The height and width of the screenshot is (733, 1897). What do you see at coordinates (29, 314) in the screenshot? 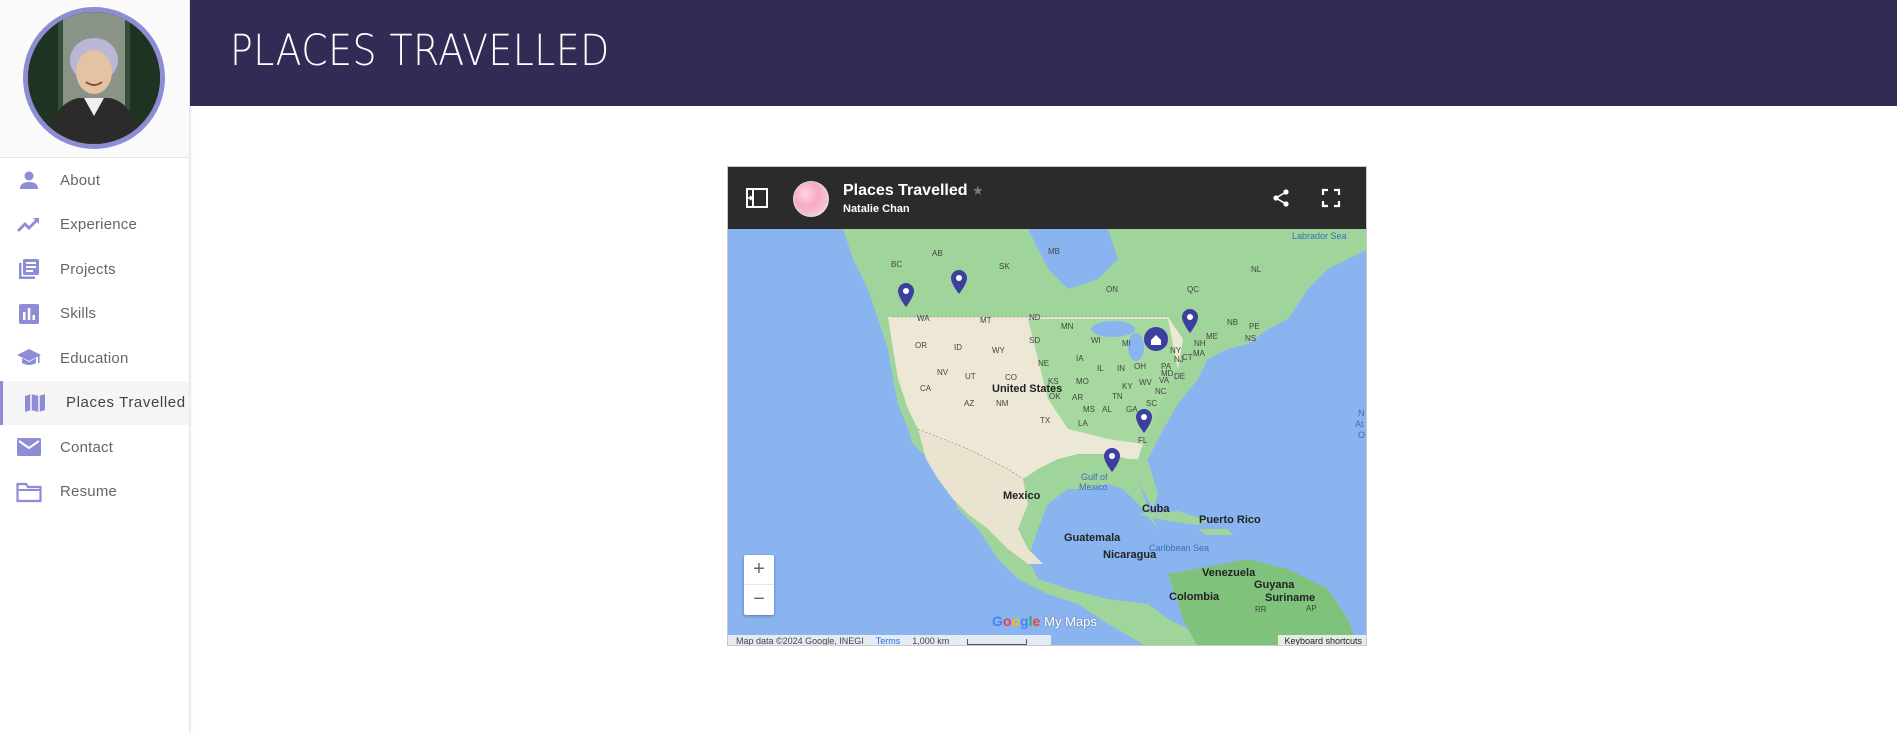
I see `bar-chart-icon` at bounding box center [29, 314].